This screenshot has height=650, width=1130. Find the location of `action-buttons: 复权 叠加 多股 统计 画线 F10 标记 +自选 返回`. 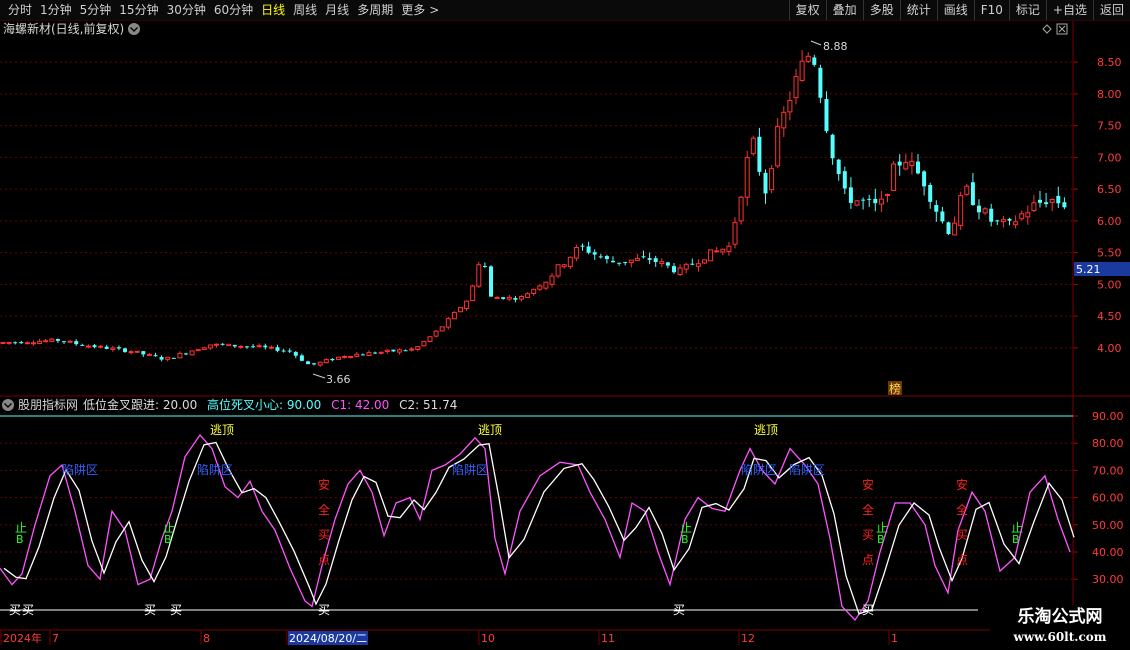

action-buttons: 复权 叠加 多股 统计 画线 F10 标记 +自选 返回 is located at coordinates (959, 10).